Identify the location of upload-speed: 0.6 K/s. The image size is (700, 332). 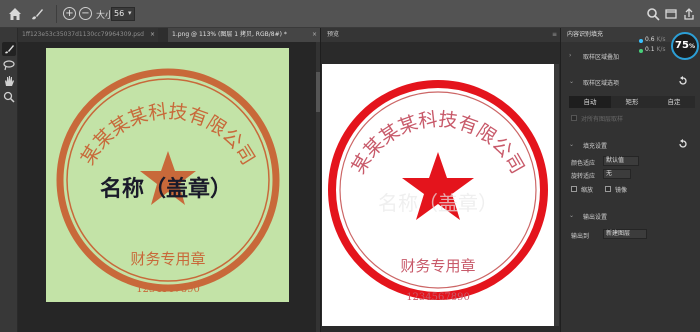
(655, 39).